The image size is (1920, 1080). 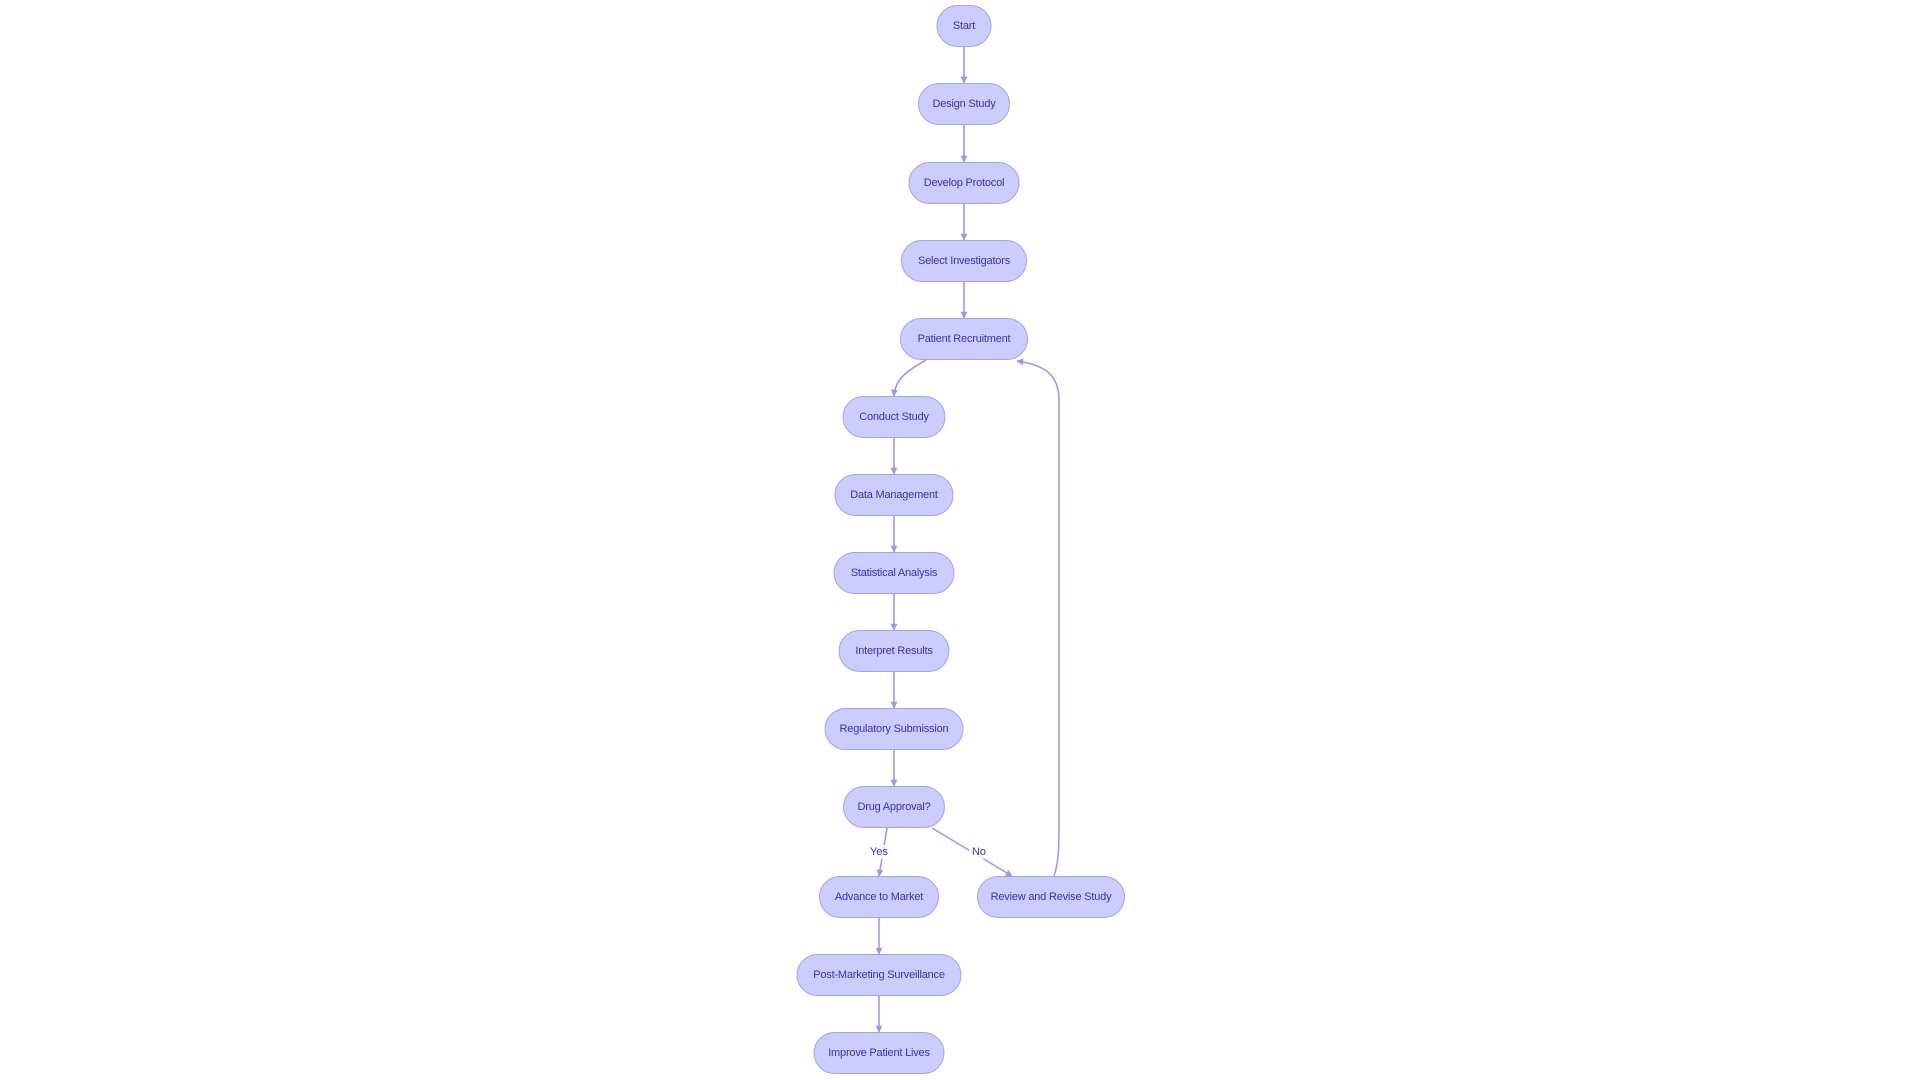 I want to click on node-recruitment: Patient Recruitment, so click(x=964, y=339).